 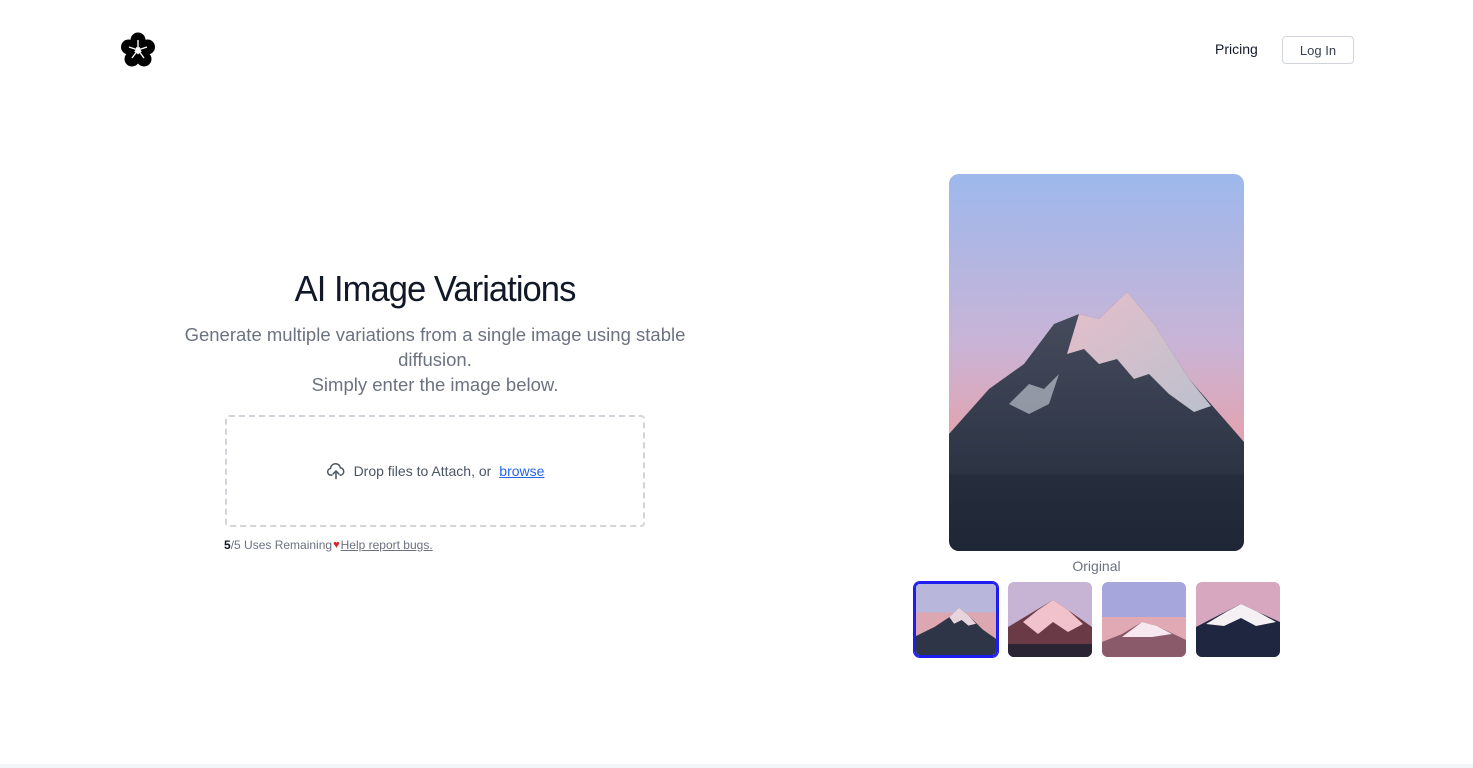 I want to click on uses-remaining-count: 5, so click(x=227, y=545).